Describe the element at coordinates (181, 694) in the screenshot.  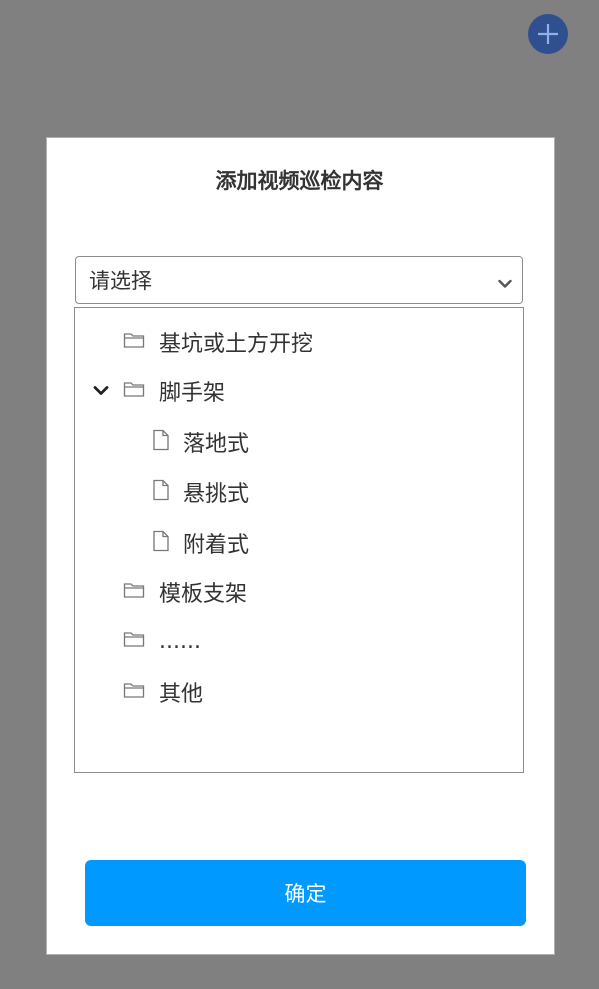
I see `tree-node-label: 其他` at that location.